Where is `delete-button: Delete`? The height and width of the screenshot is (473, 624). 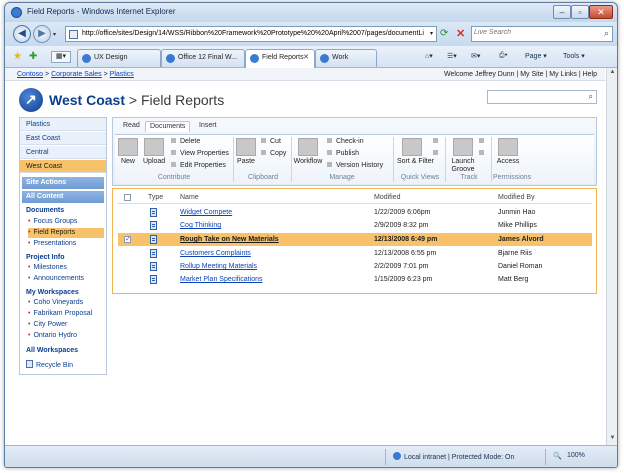 delete-button: Delete is located at coordinates (185, 142).